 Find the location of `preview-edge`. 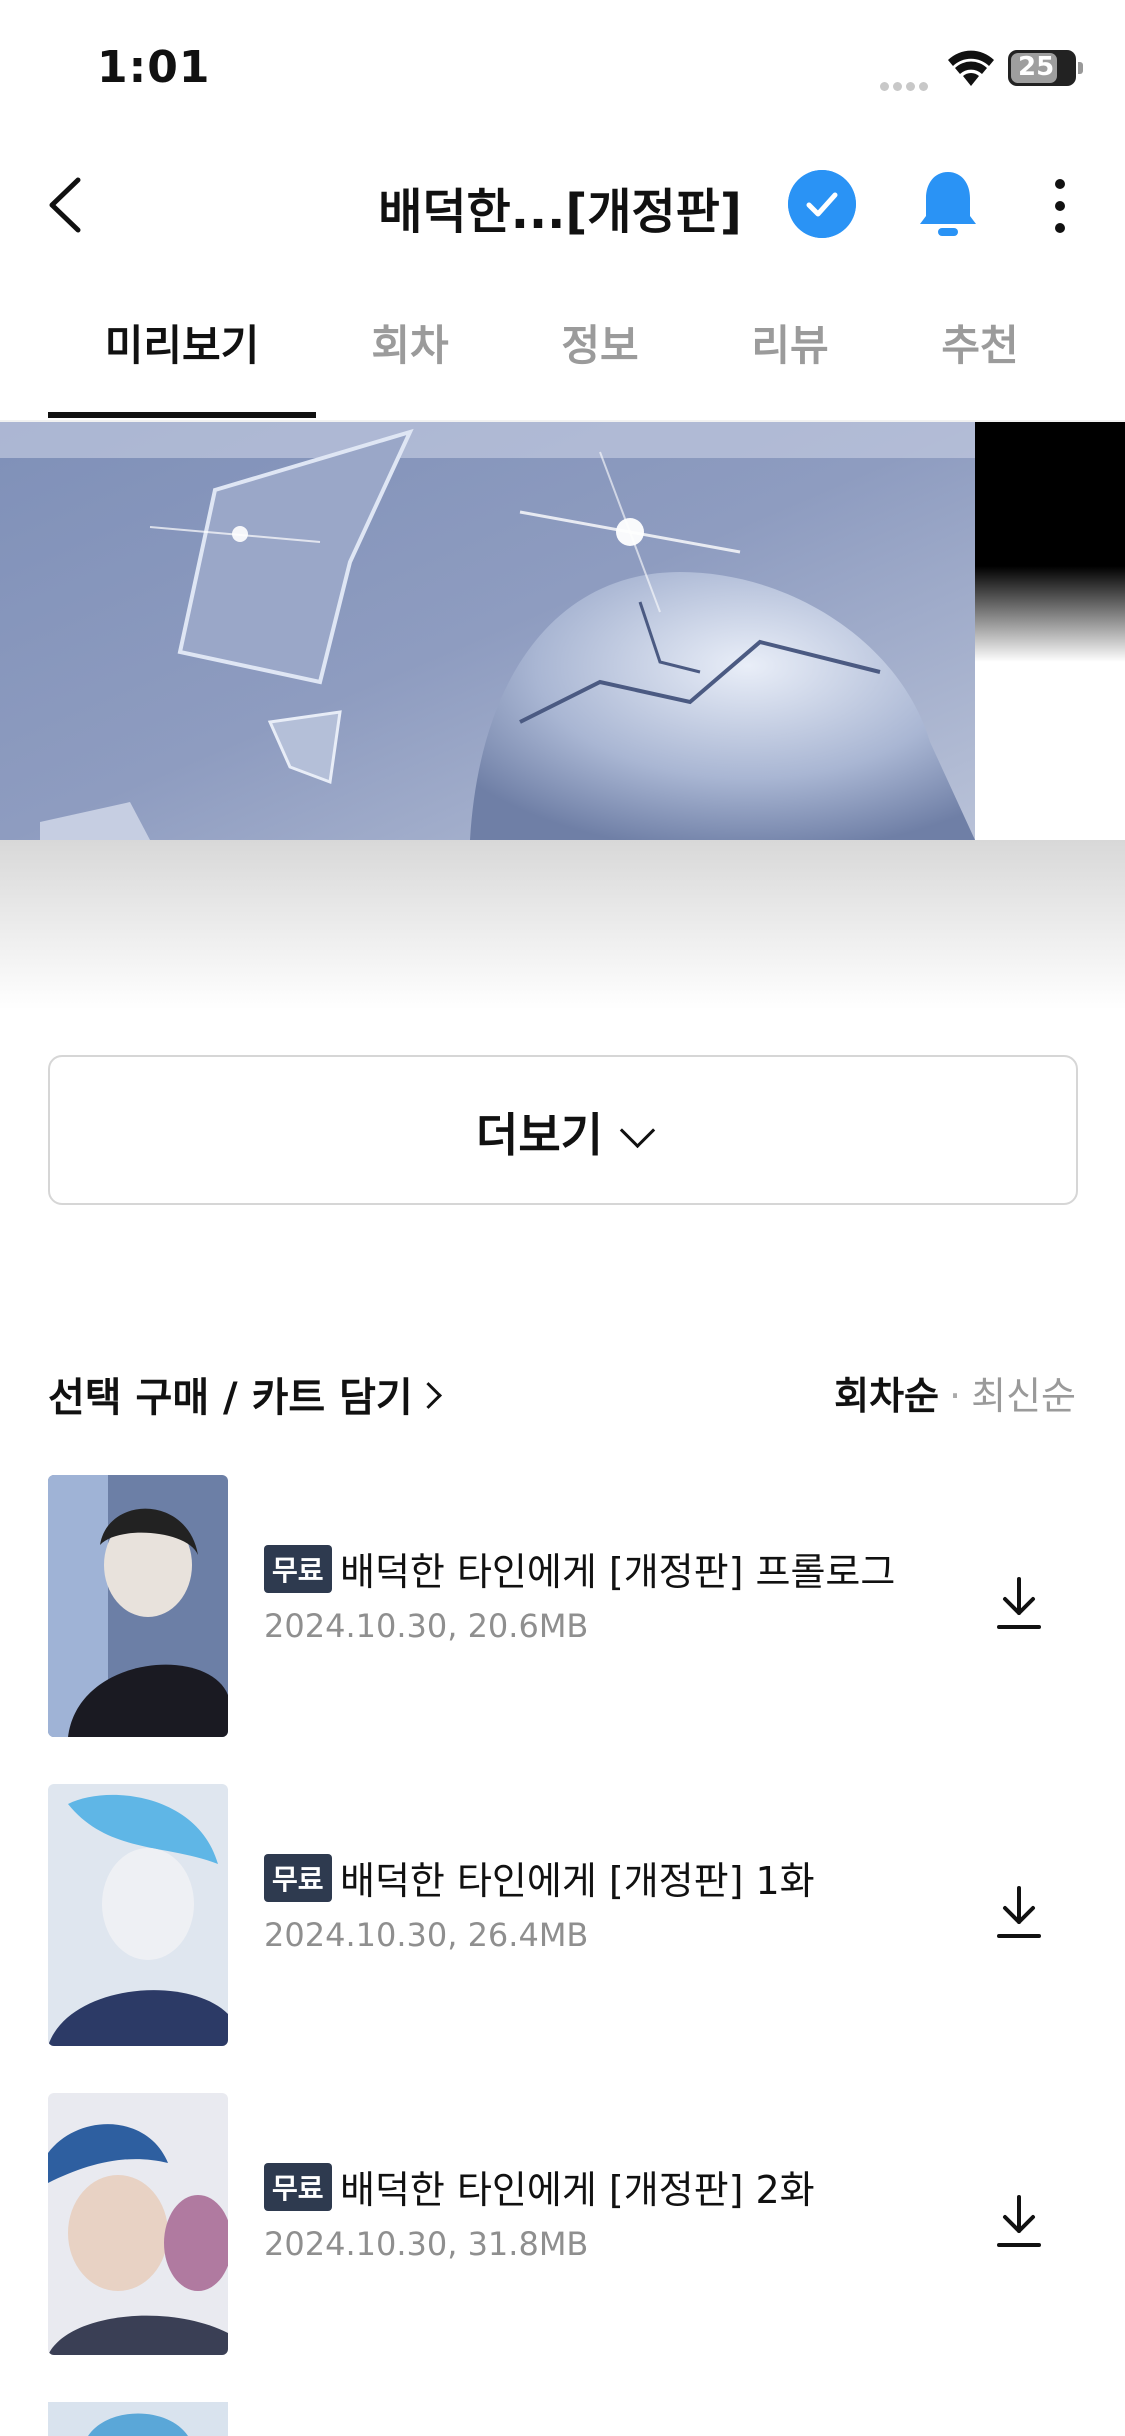

preview-edge is located at coordinates (1050, 542).